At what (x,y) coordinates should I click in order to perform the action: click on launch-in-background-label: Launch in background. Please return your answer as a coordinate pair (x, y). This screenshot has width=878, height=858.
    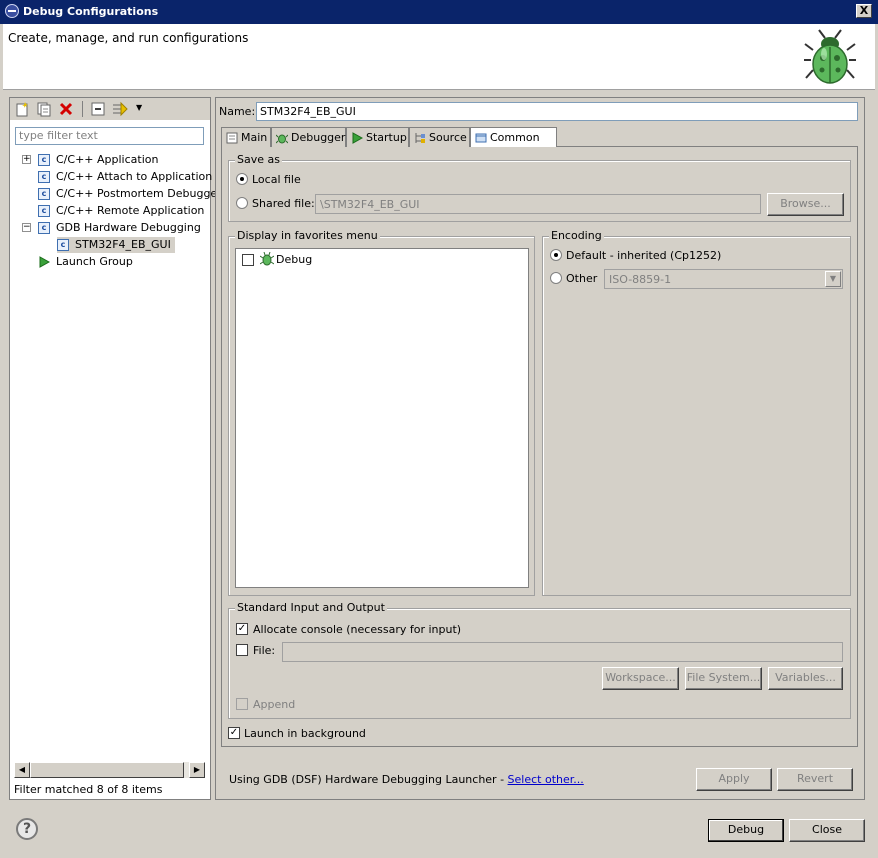
    Looking at the image, I should click on (305, 733).